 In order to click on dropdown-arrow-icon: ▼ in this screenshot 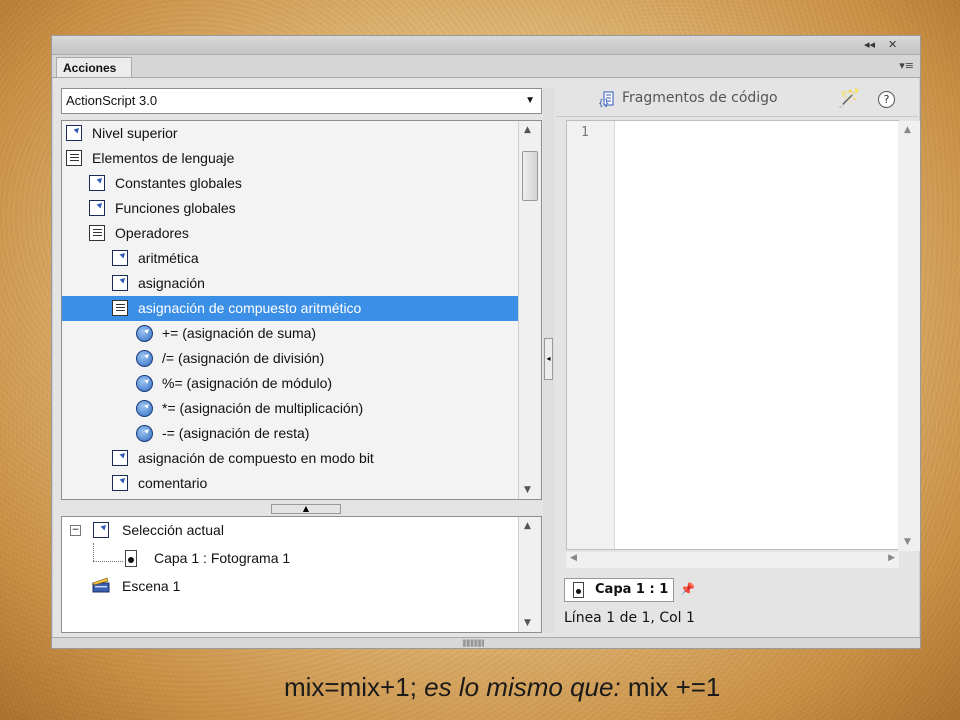, I will do `click(530, 101)`.